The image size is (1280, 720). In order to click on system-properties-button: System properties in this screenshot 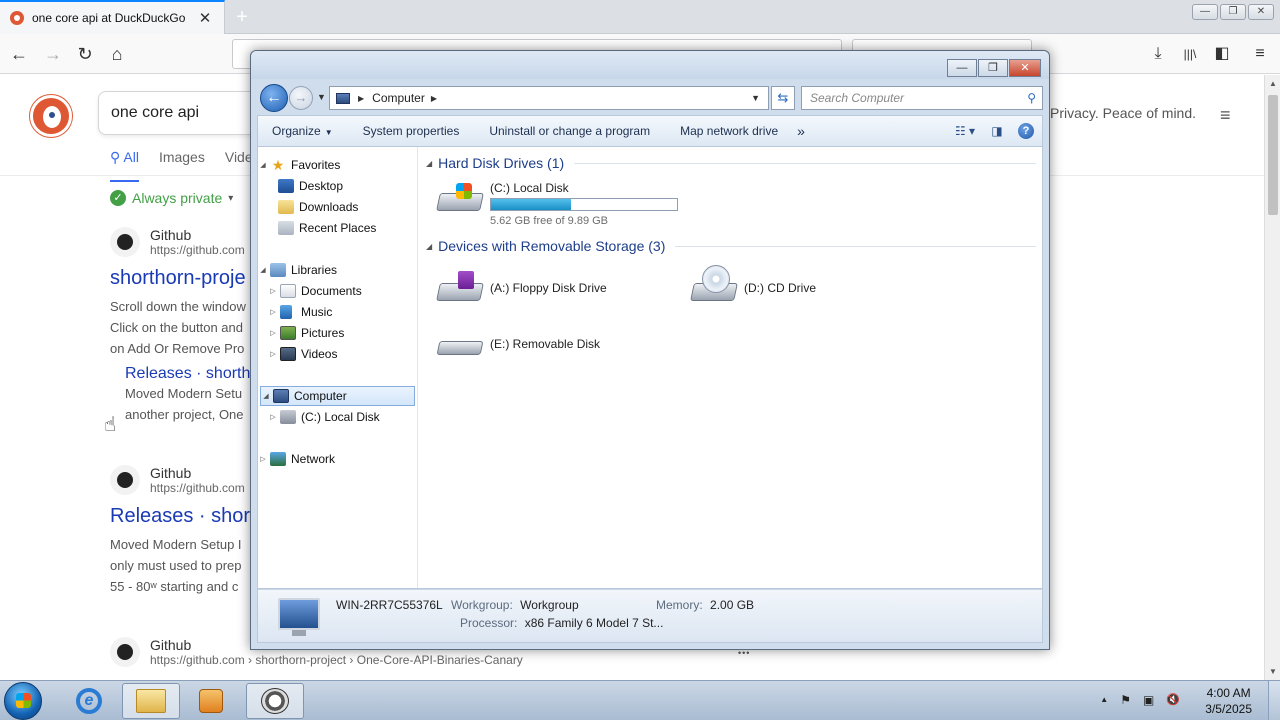, I will do `click(411, 131)`.